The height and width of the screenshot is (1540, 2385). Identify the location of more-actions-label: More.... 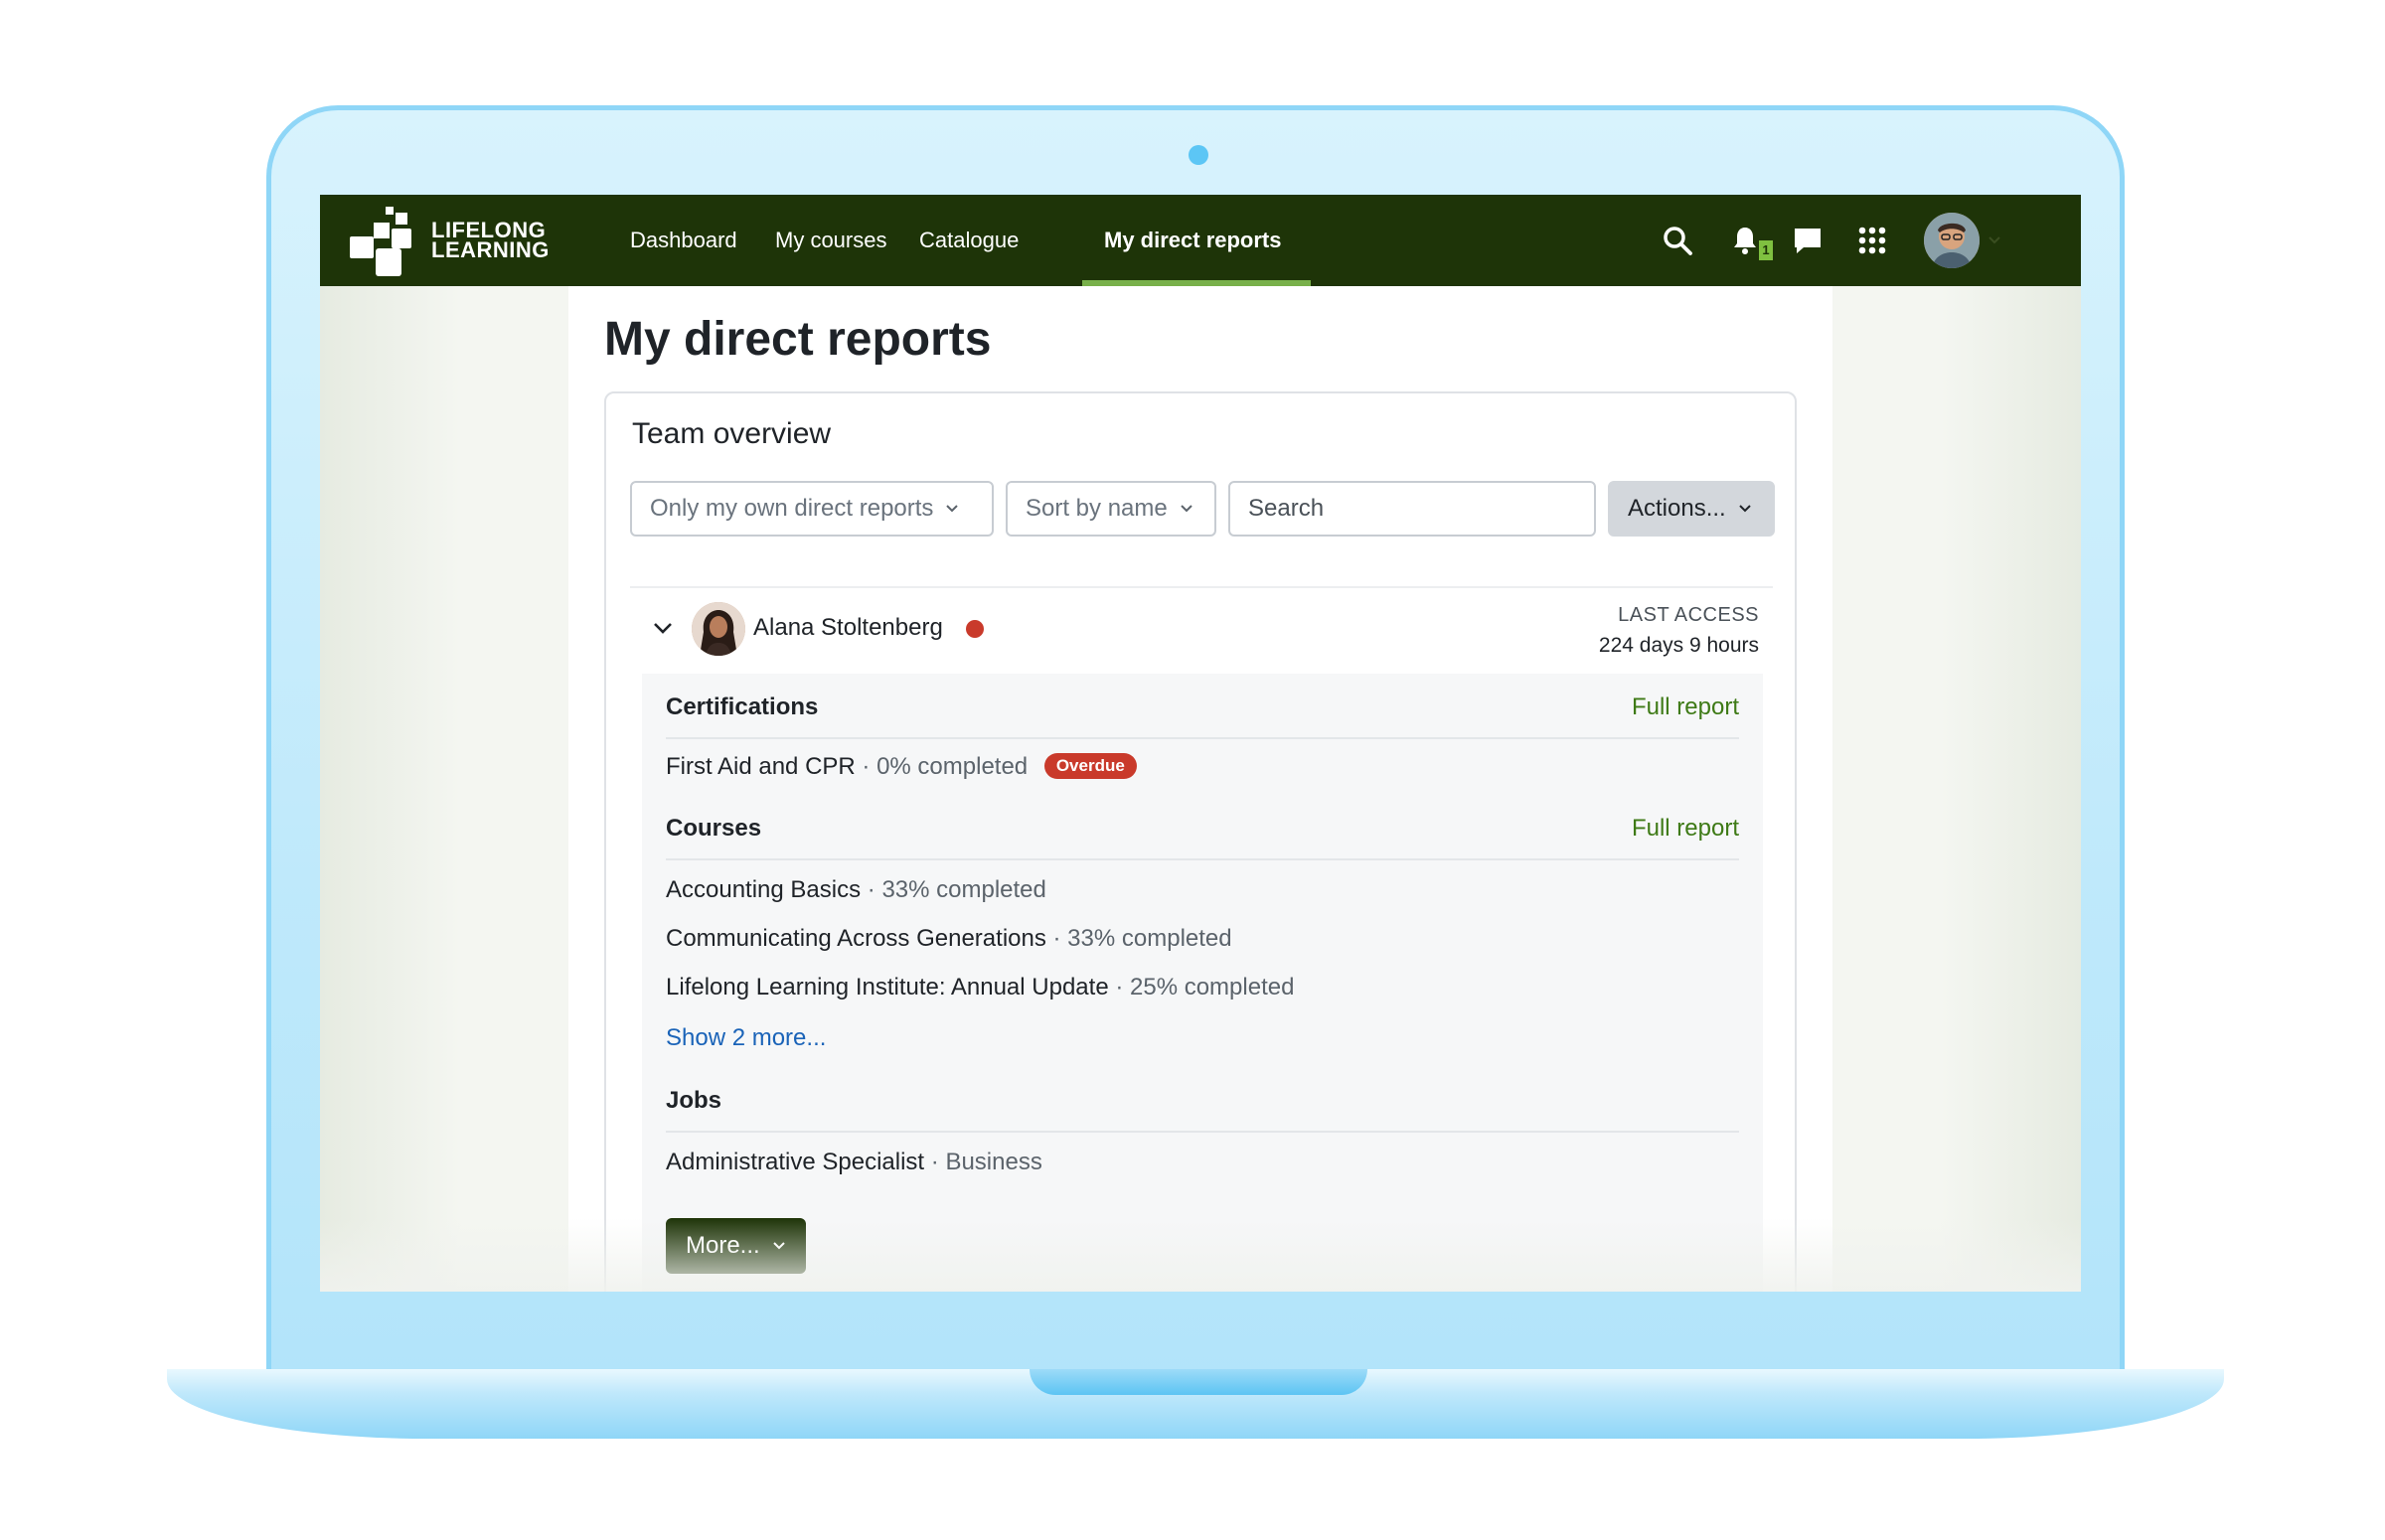
(723, 1245).